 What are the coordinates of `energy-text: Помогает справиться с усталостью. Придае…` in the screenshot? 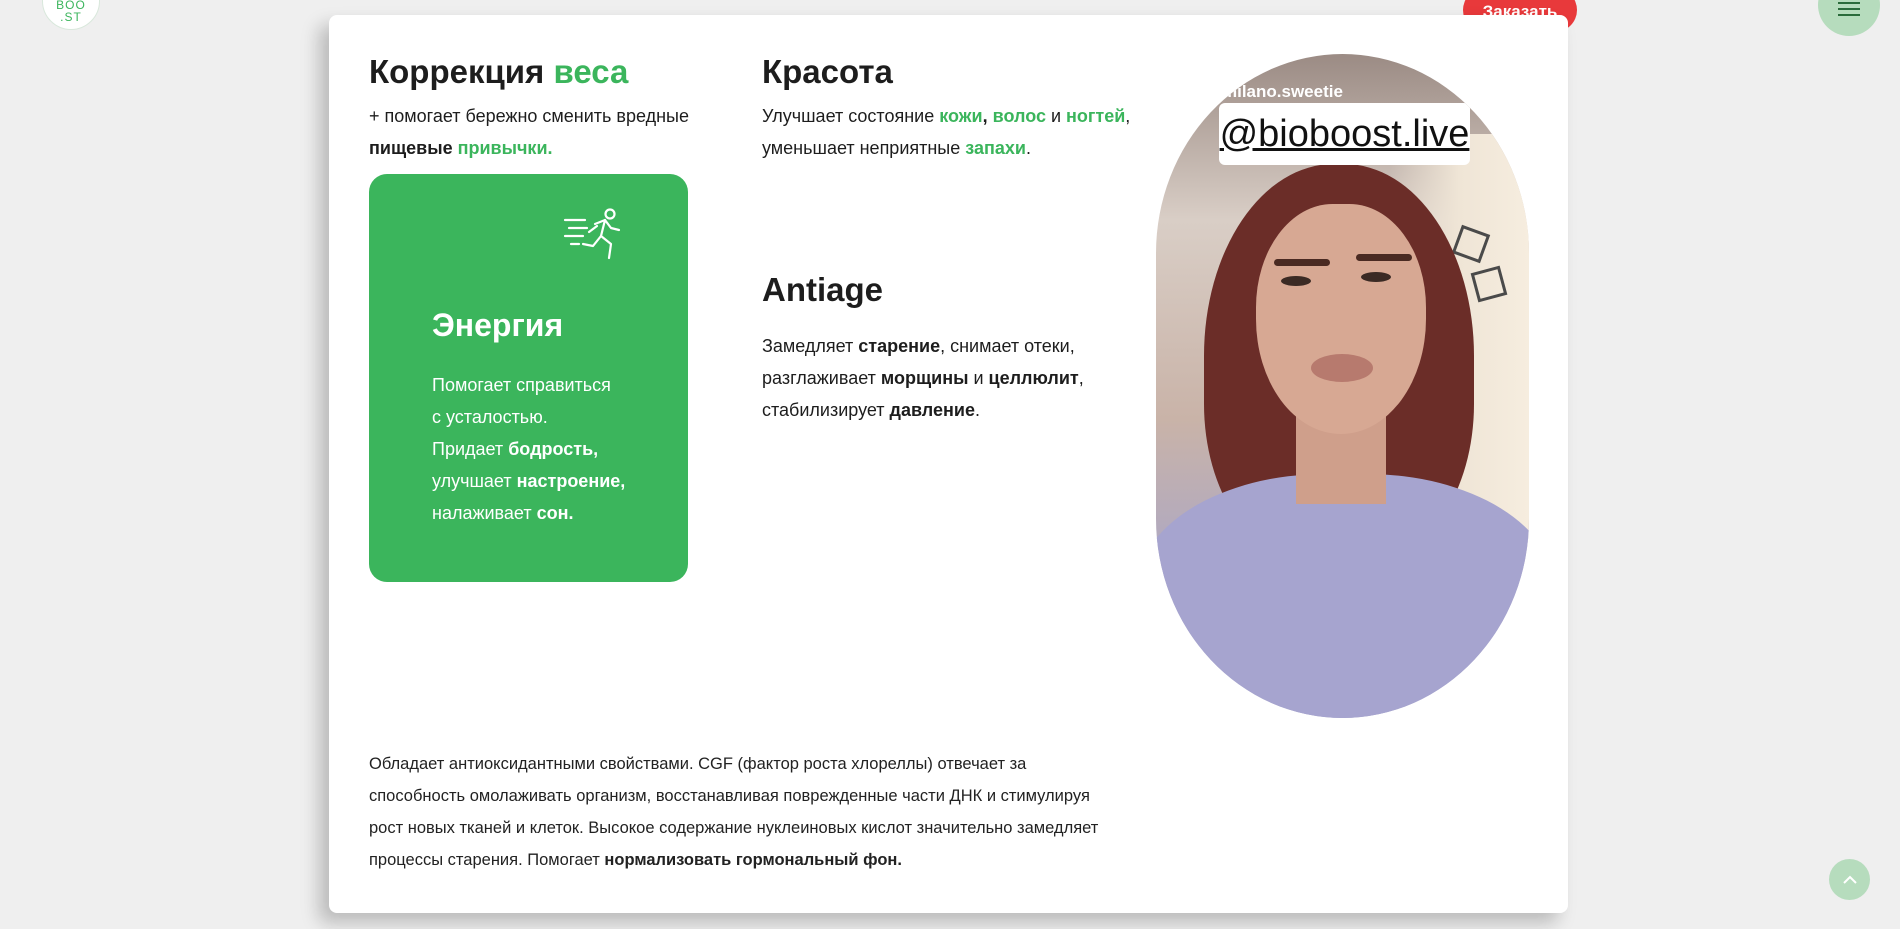 It's located at (529, 449).